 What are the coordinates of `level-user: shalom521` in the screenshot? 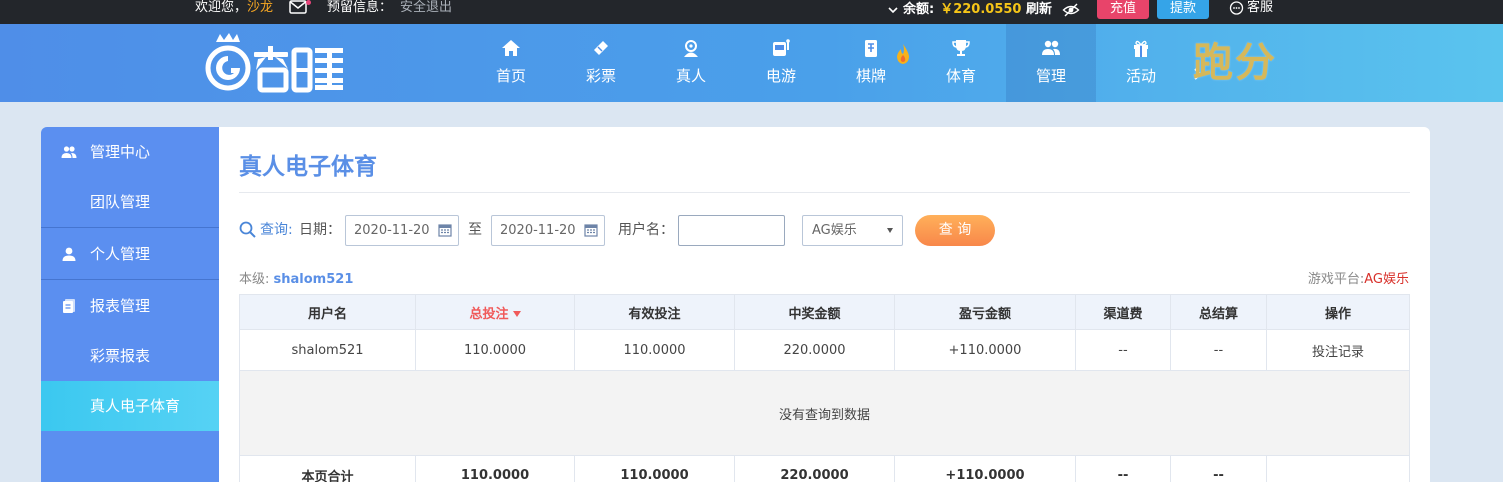 It's located at (314, 279).